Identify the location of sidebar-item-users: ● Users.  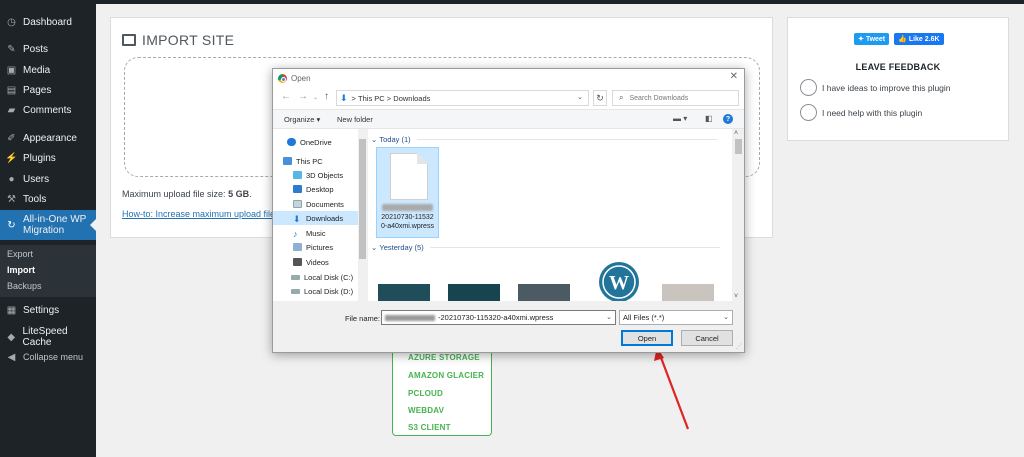
(48, 179).